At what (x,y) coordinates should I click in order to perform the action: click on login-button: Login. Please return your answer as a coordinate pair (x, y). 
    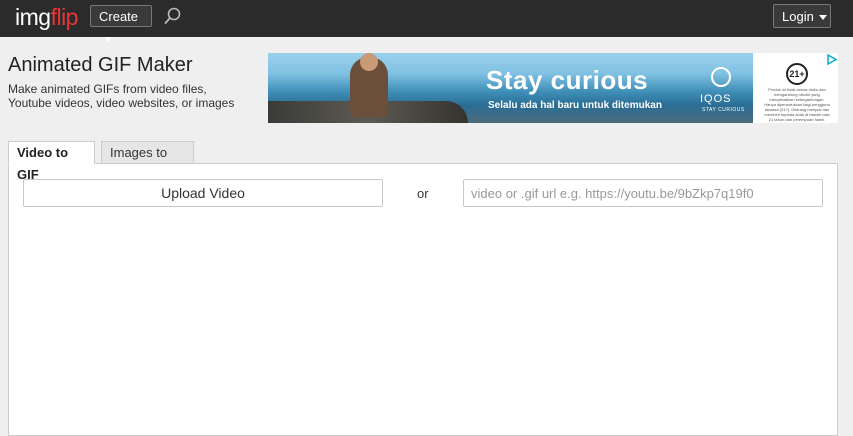
    Looking at the image, I should click on (802, 16).